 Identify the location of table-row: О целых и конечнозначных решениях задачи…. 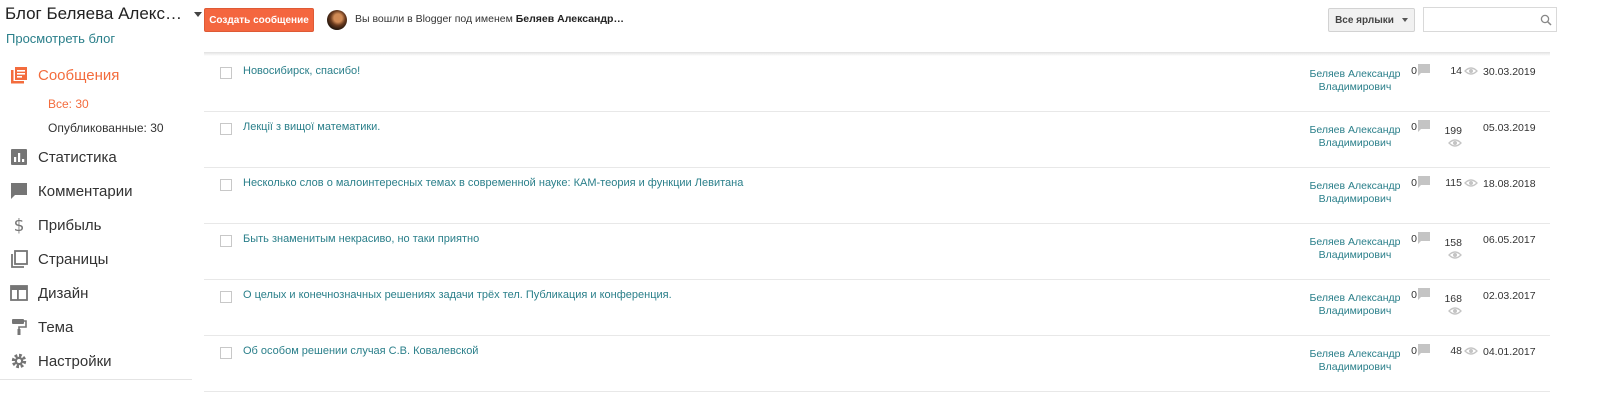
(877, 308).